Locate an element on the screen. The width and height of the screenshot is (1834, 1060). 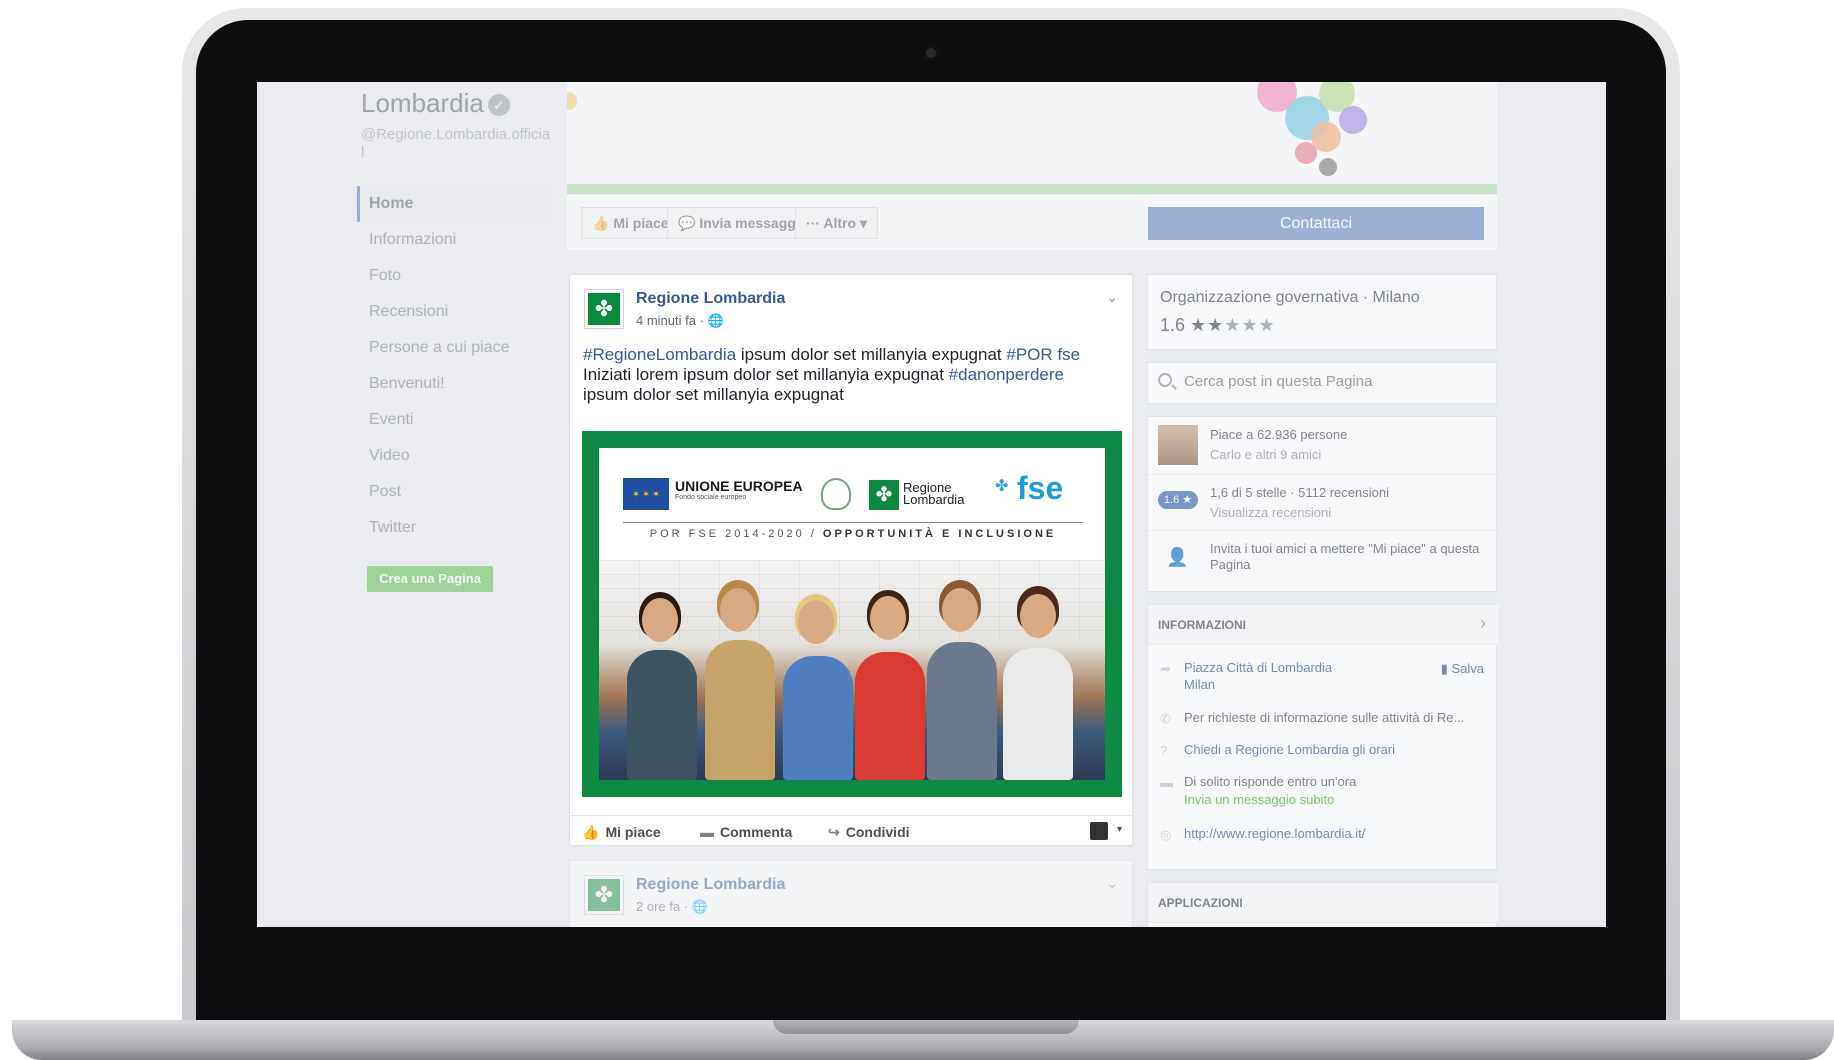
post-comment-label: Commenta is located at coordinates (756, 832).